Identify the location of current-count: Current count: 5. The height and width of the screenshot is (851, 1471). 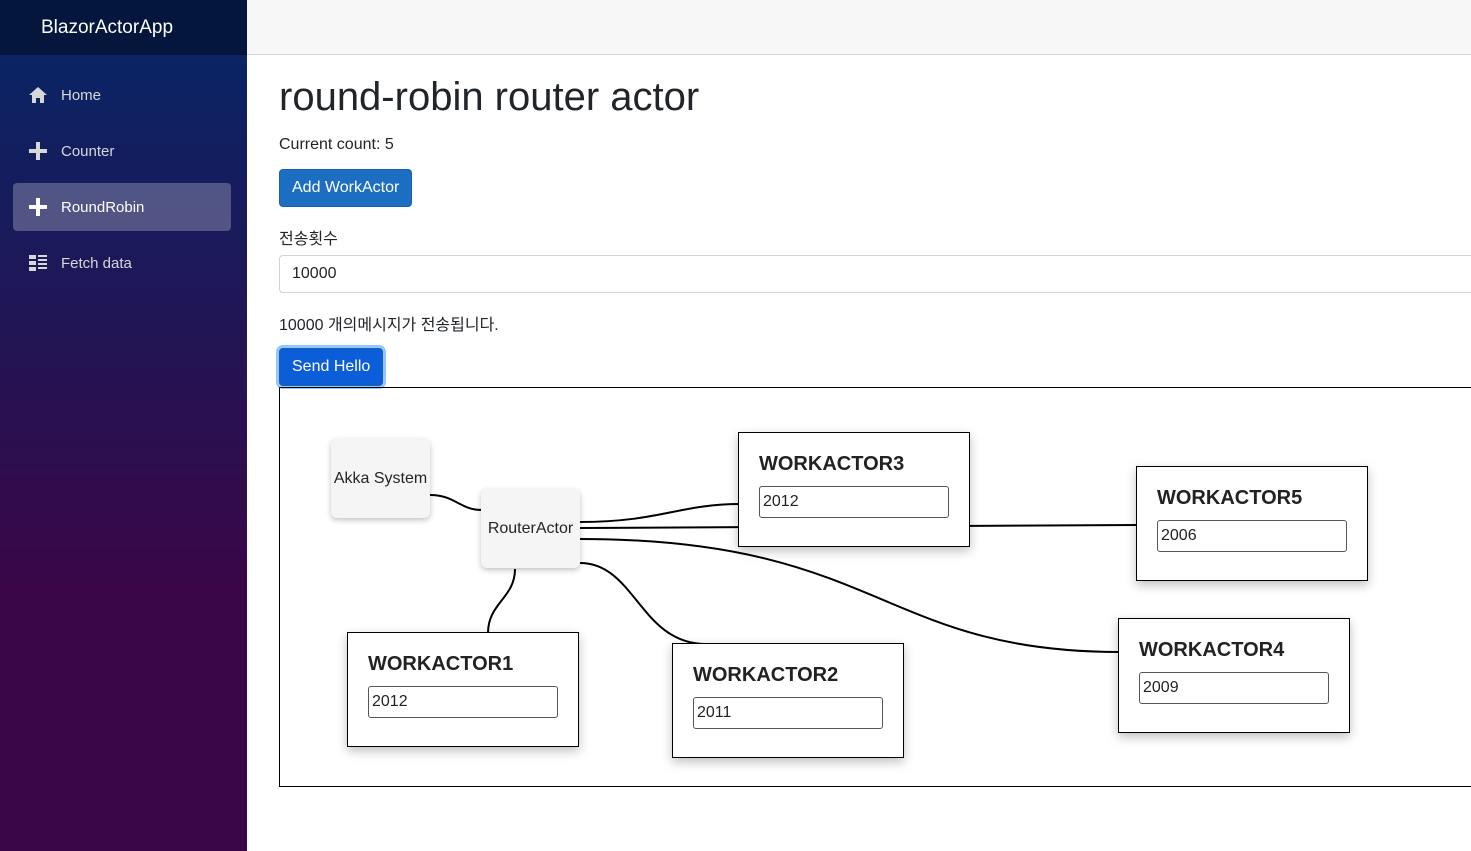
(336, 144).